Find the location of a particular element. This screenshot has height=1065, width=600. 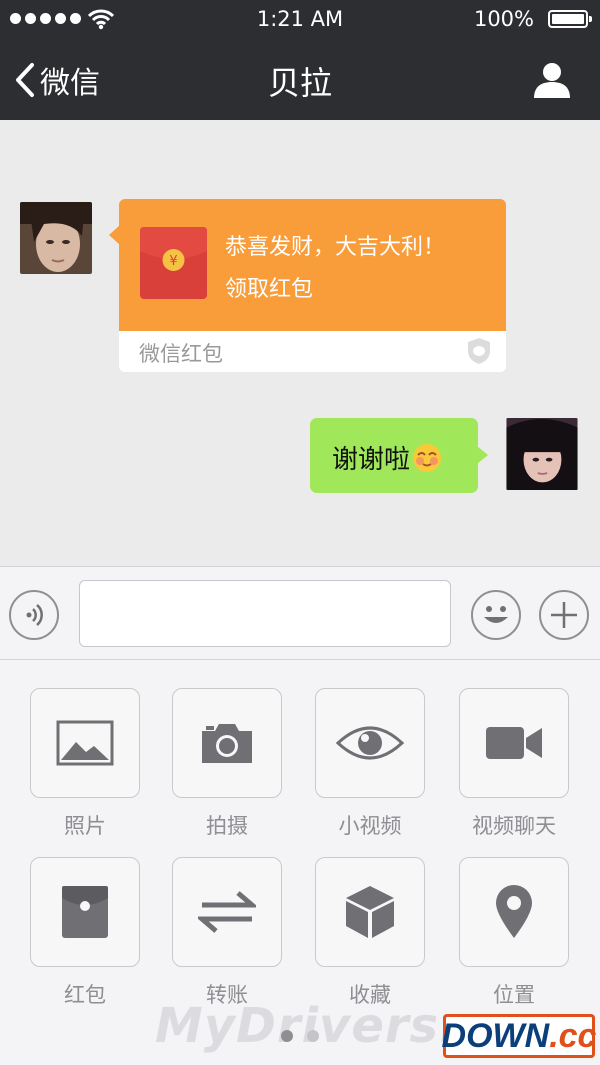

outgoing-message-text: 谢谢啦 is located at coordinates (387, 457).